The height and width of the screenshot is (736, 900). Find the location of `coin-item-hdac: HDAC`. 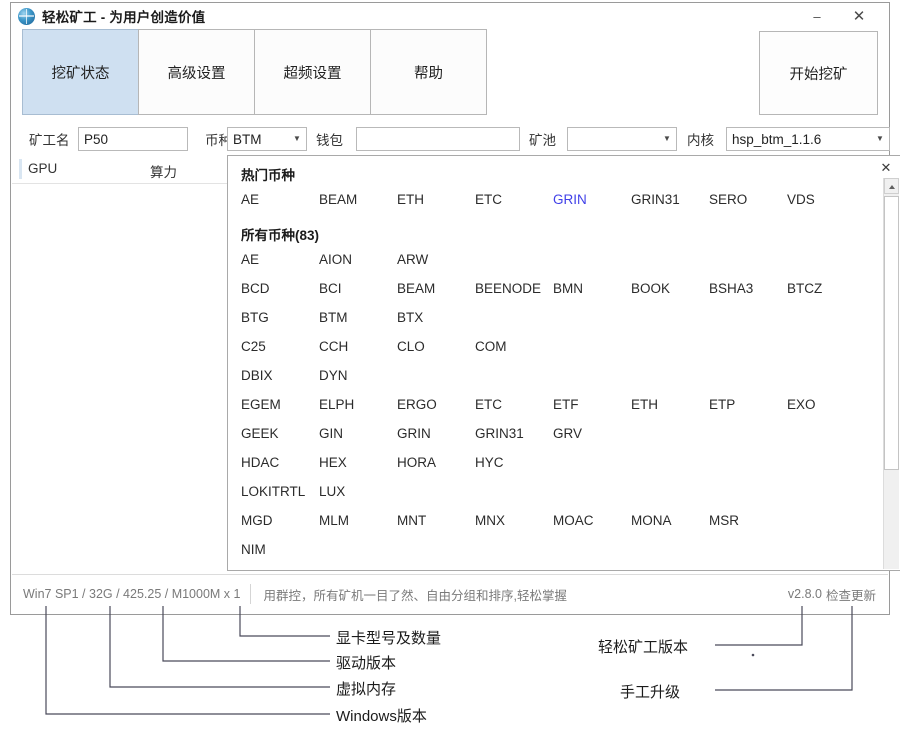

coin-item-hdac: HDAC is located at coordinates (260, 462).